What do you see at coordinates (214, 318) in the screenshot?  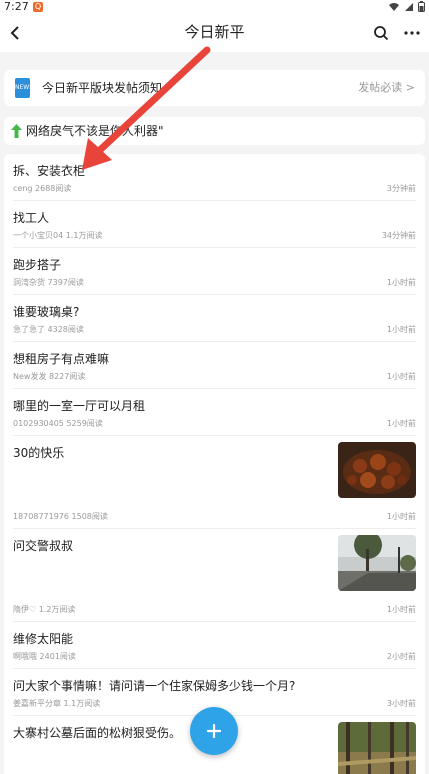 I see `list-item: 谁要玻璃桌? 急了急了 4328阅读 1小时前` at bounding box center [214, 318].